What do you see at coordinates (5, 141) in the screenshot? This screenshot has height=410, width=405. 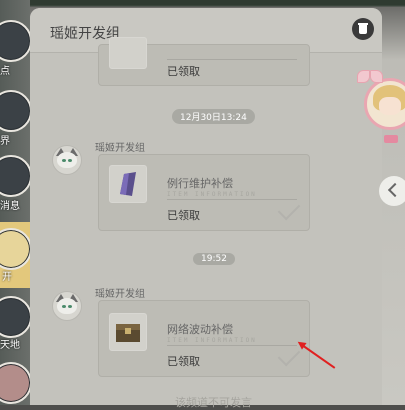 I see `rail-item-label: 界` at bounding box center [5, 141].